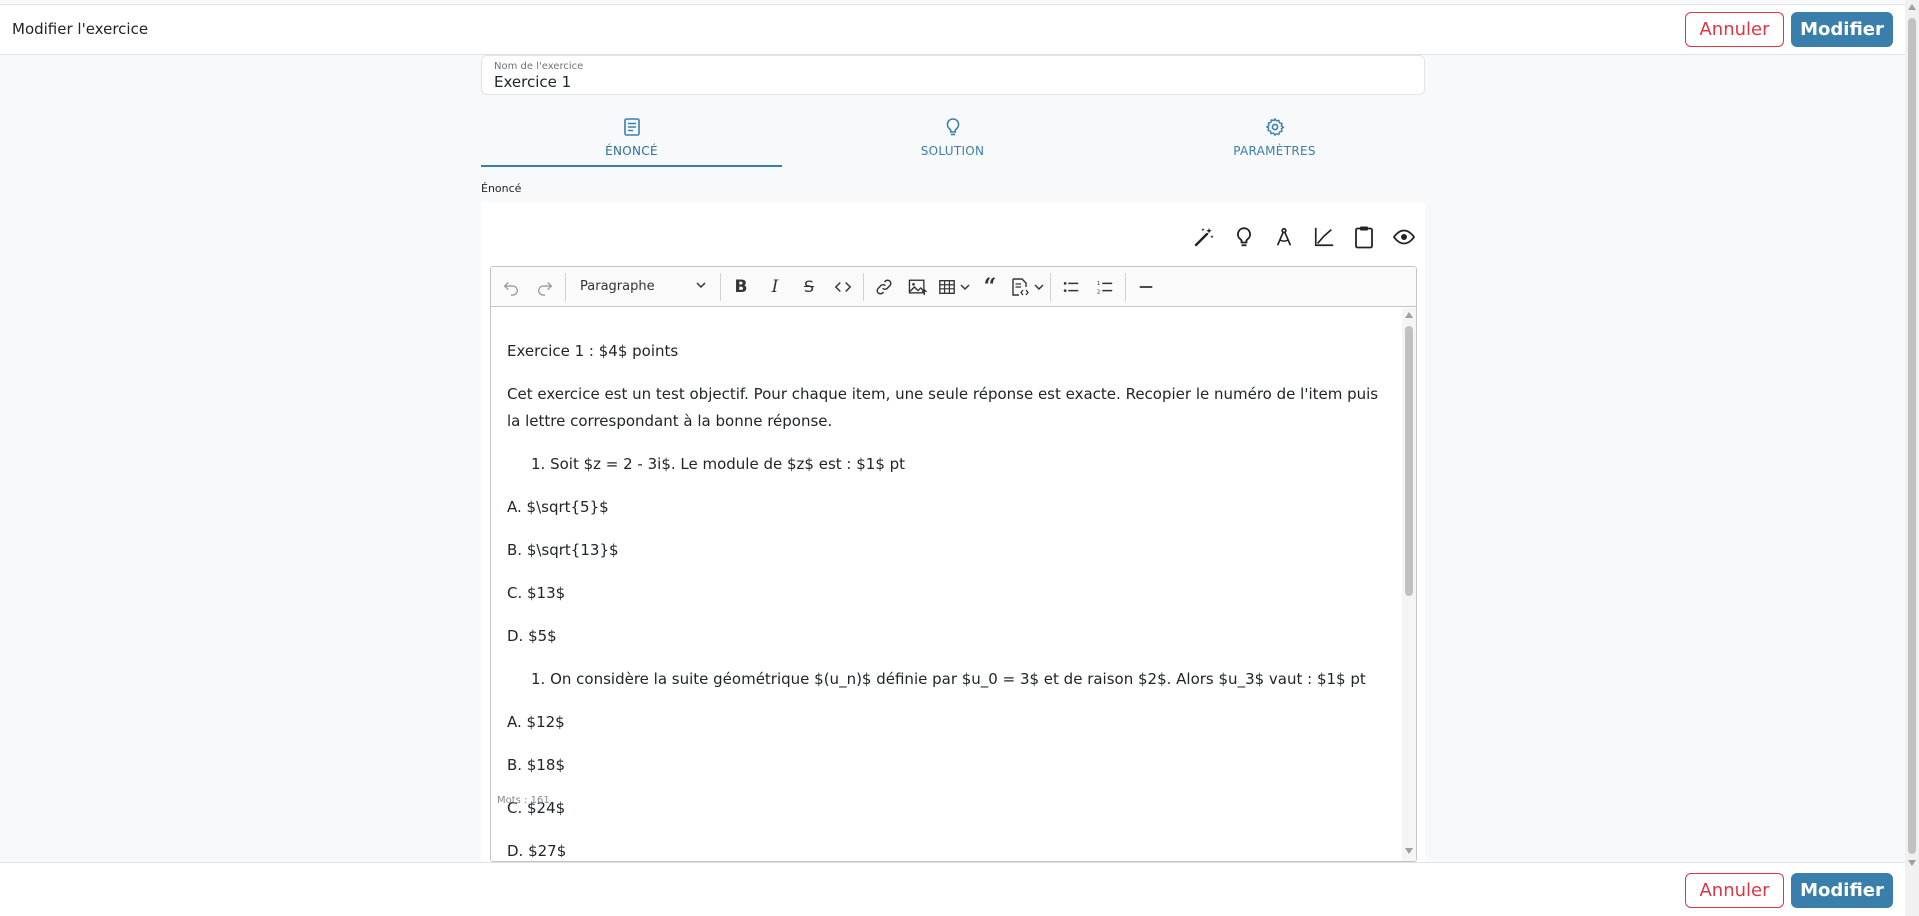 The height and width of the screenshot is (916, 1919). Describe the element at coordinates (532, 636) in the screenshot. I see `answer-option: D. $5$` at that location.